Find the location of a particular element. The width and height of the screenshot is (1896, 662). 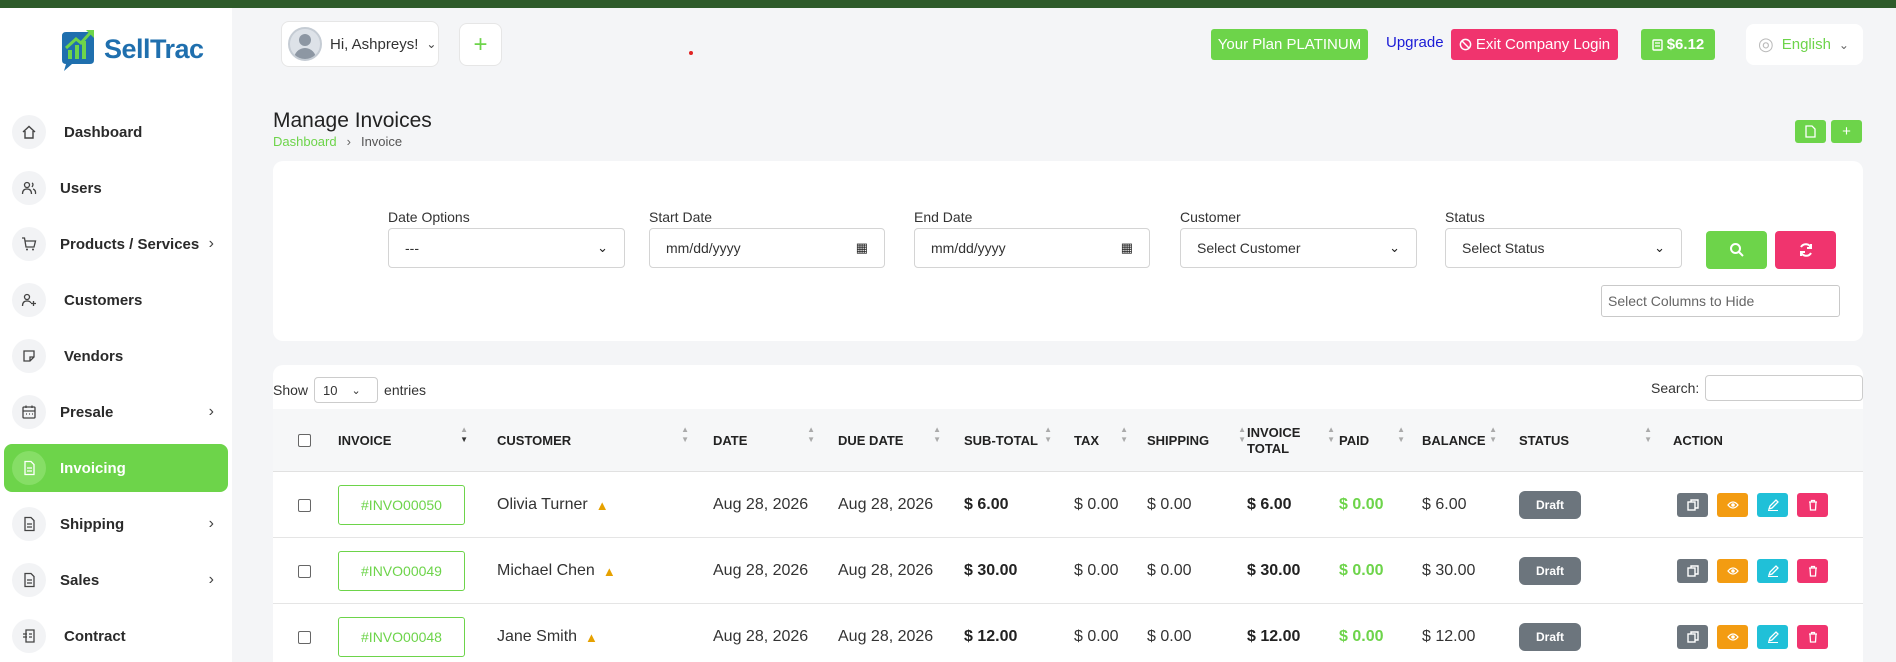

user-menu: Hi, Ashpreys! ⌄ is located at coordinates (360, 44).